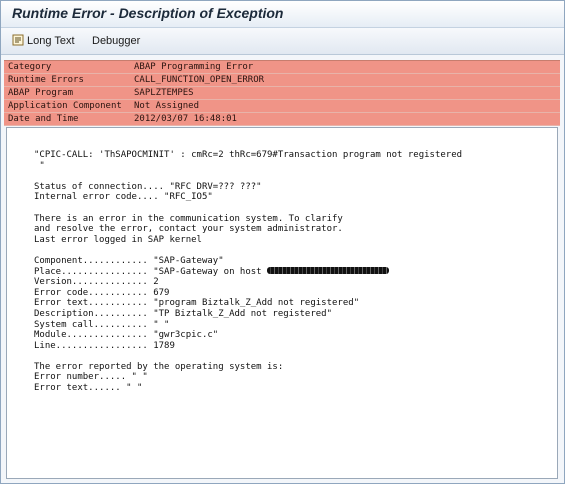 This screenshot has width=565, height=484. I want to click on header-field-value: CALL_FUNCTION_OPEN_ERROR, so click(199, 80).